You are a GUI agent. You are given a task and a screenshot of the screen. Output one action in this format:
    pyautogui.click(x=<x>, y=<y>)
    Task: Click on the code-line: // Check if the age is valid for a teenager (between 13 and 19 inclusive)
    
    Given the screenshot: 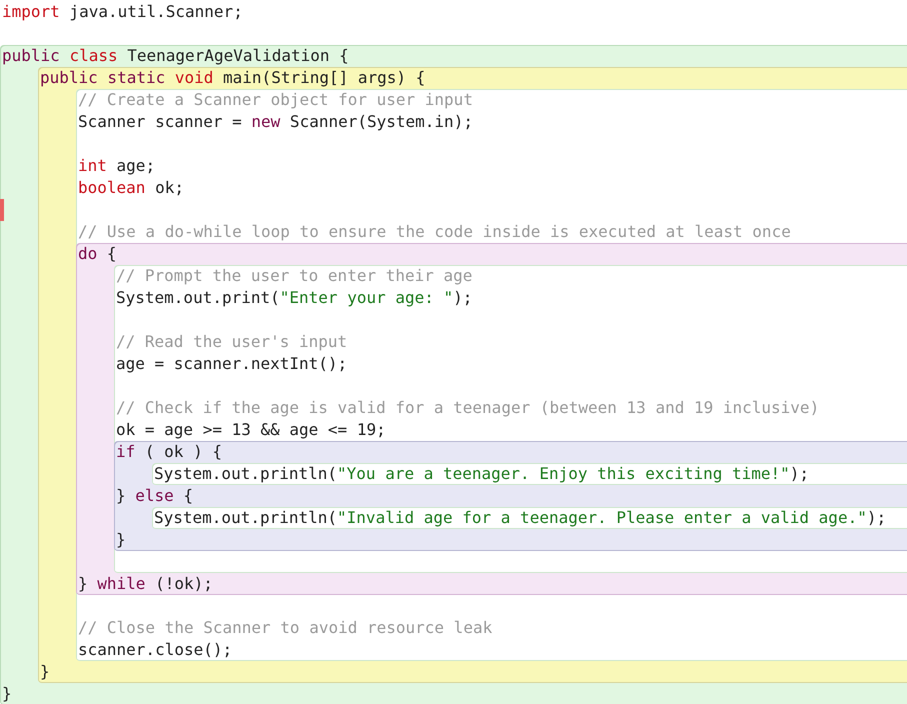 What is the action you would take?
    pyautogui.click(x=467, y=408)
    